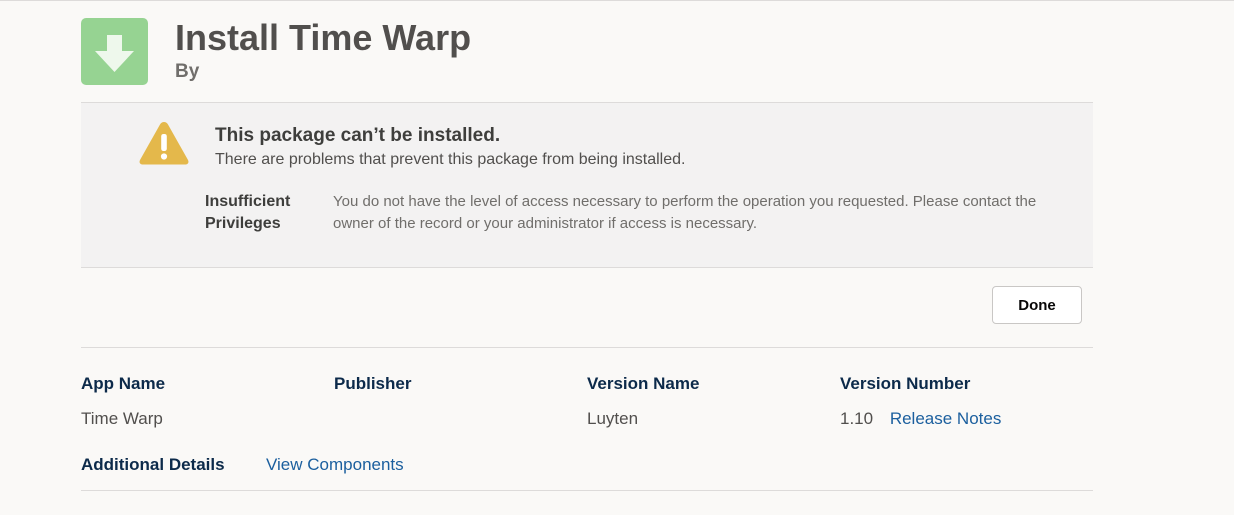  I want to click on publisher-byline: By, so click(187, 71).